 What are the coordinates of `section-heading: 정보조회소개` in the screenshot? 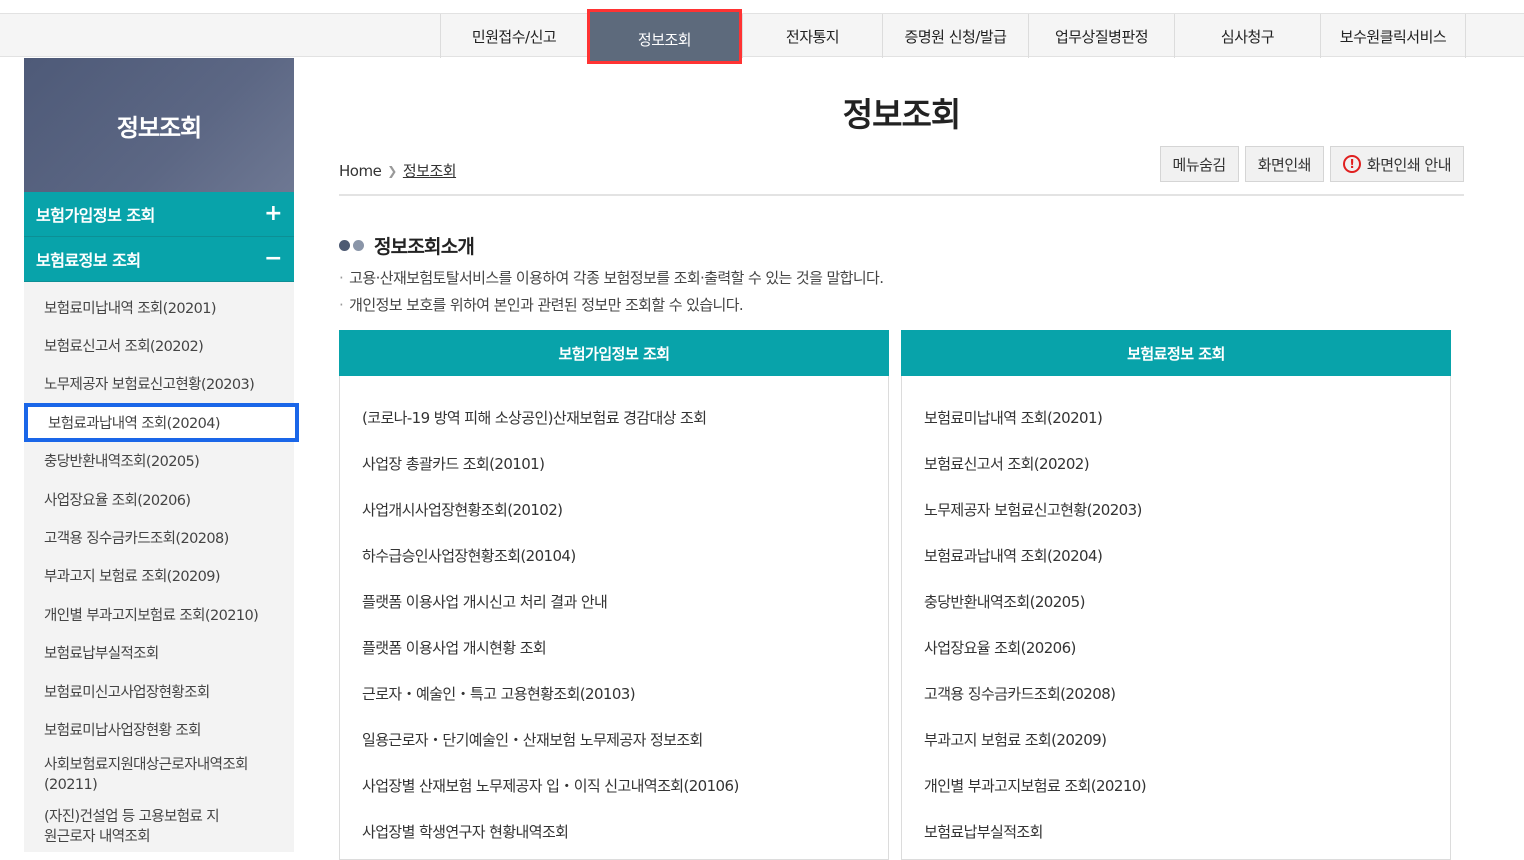 It's located at (407, 245).